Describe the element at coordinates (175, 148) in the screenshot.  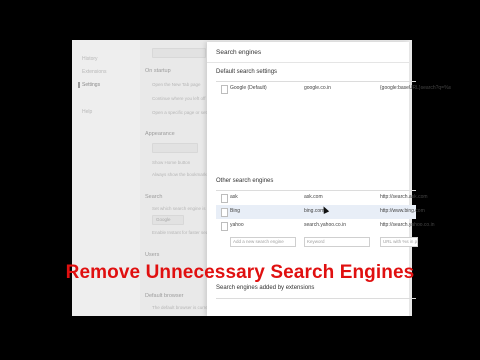
I see `get-themes-button` at that location.